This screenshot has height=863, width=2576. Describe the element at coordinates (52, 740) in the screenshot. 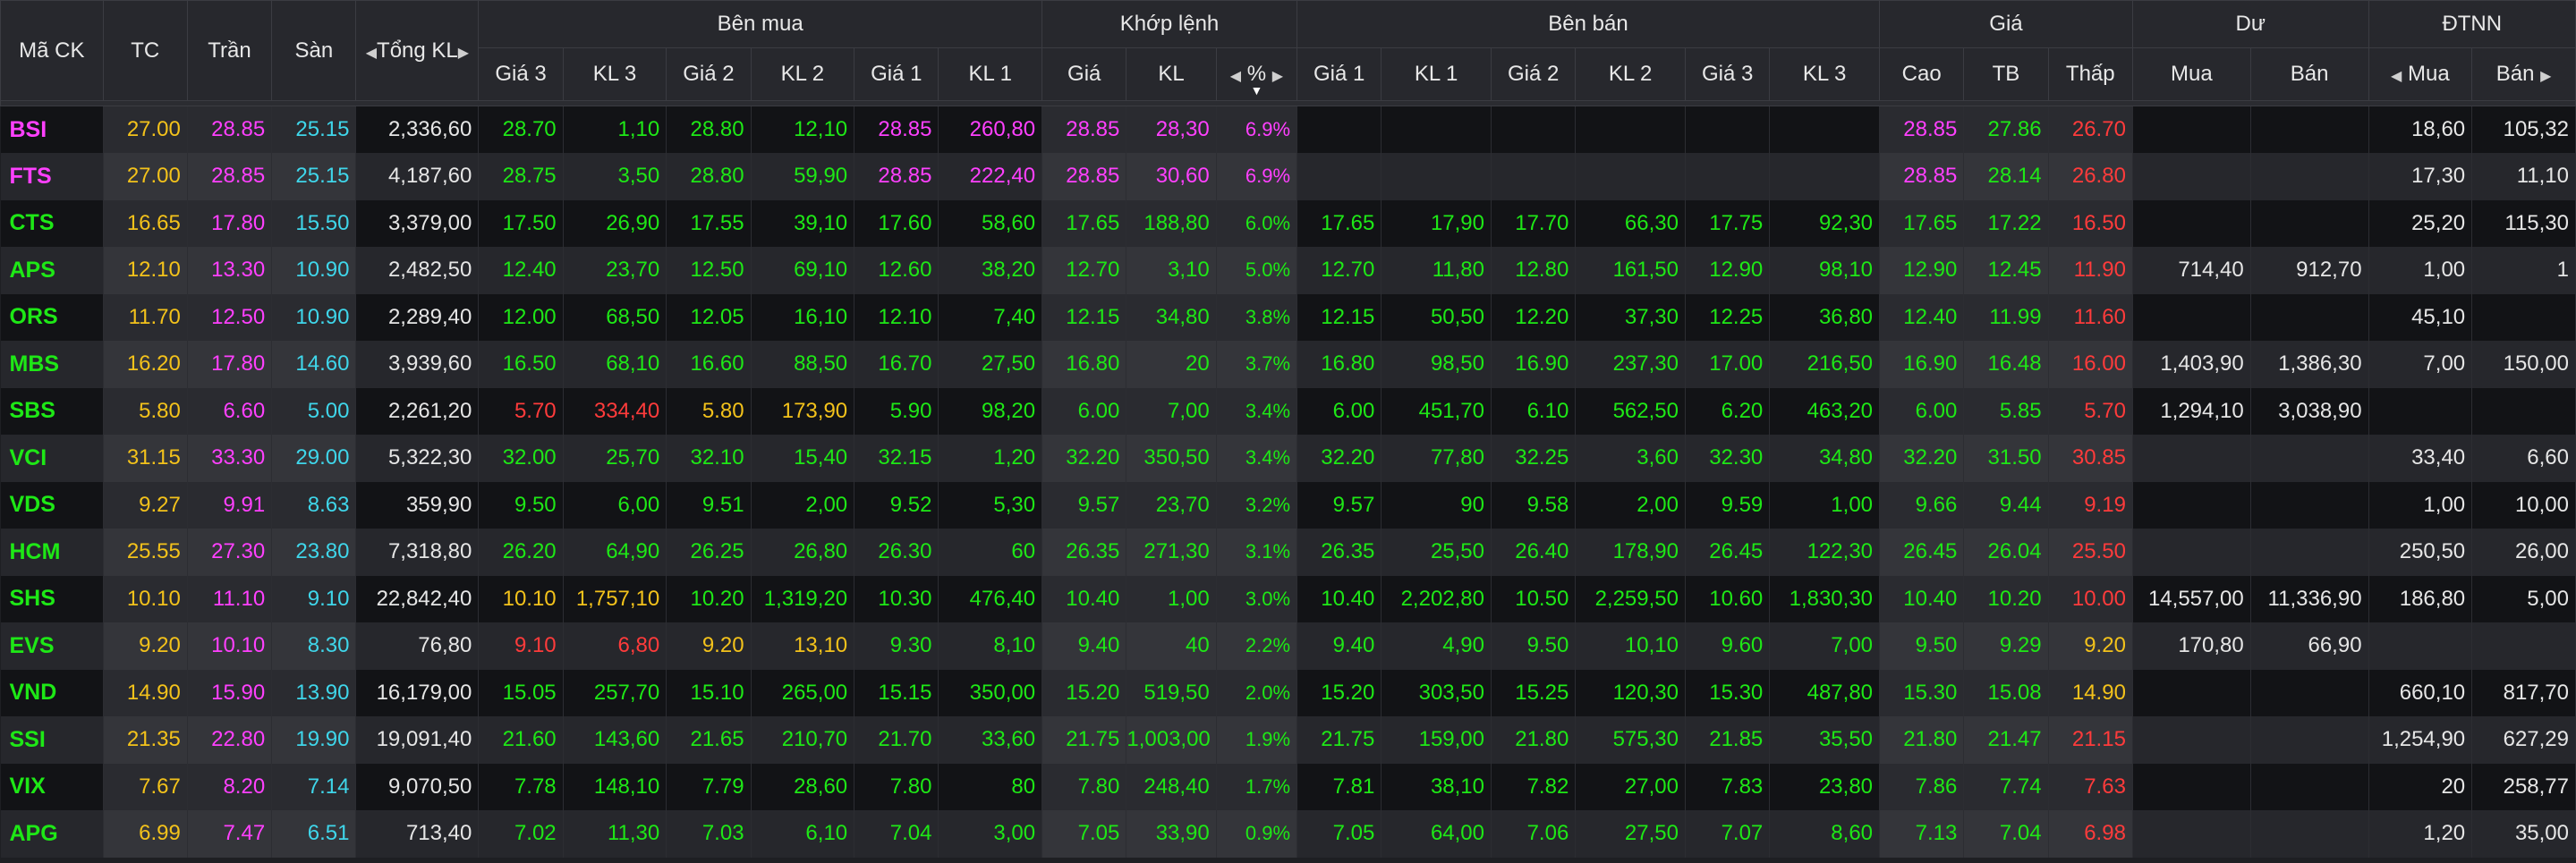

I see `symbol-cell: SSI` at that location.